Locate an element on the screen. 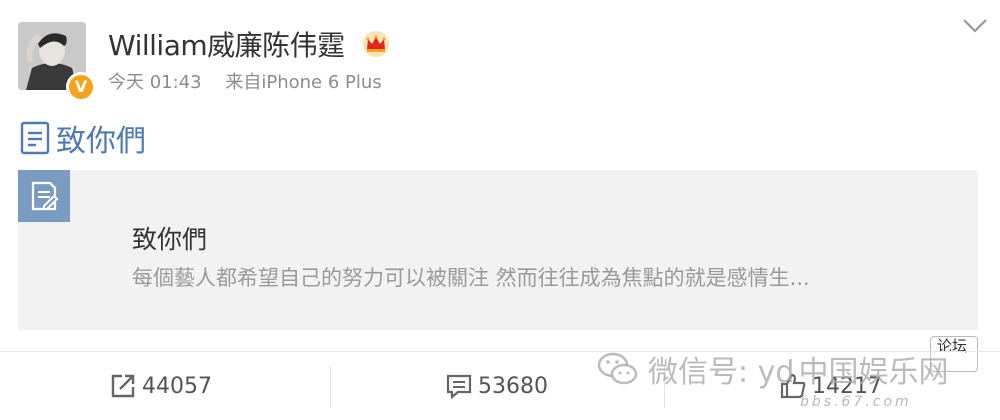 The height and width of the screenshot is (420, 1000). post-title-link: 致你們 is located at coordinates (83, 138).